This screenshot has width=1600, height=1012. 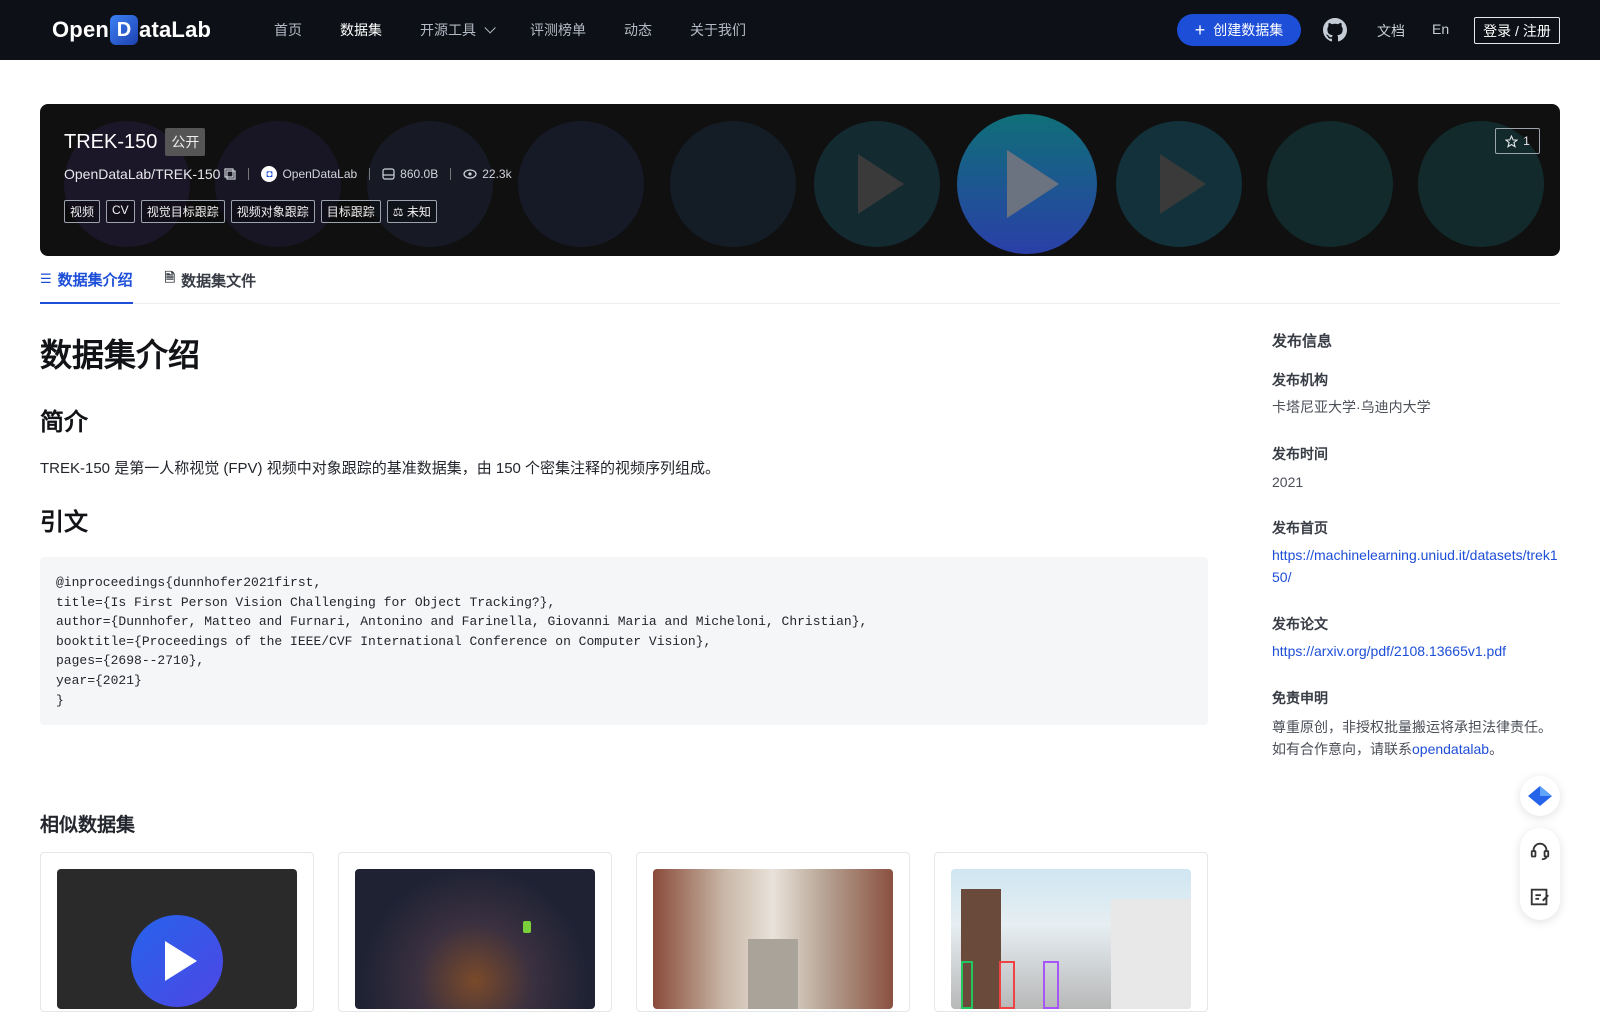 What do you see at coordinates (120, 211) in the screenshot?
I see `tag-item: CV` at bounding box center [120, 211].